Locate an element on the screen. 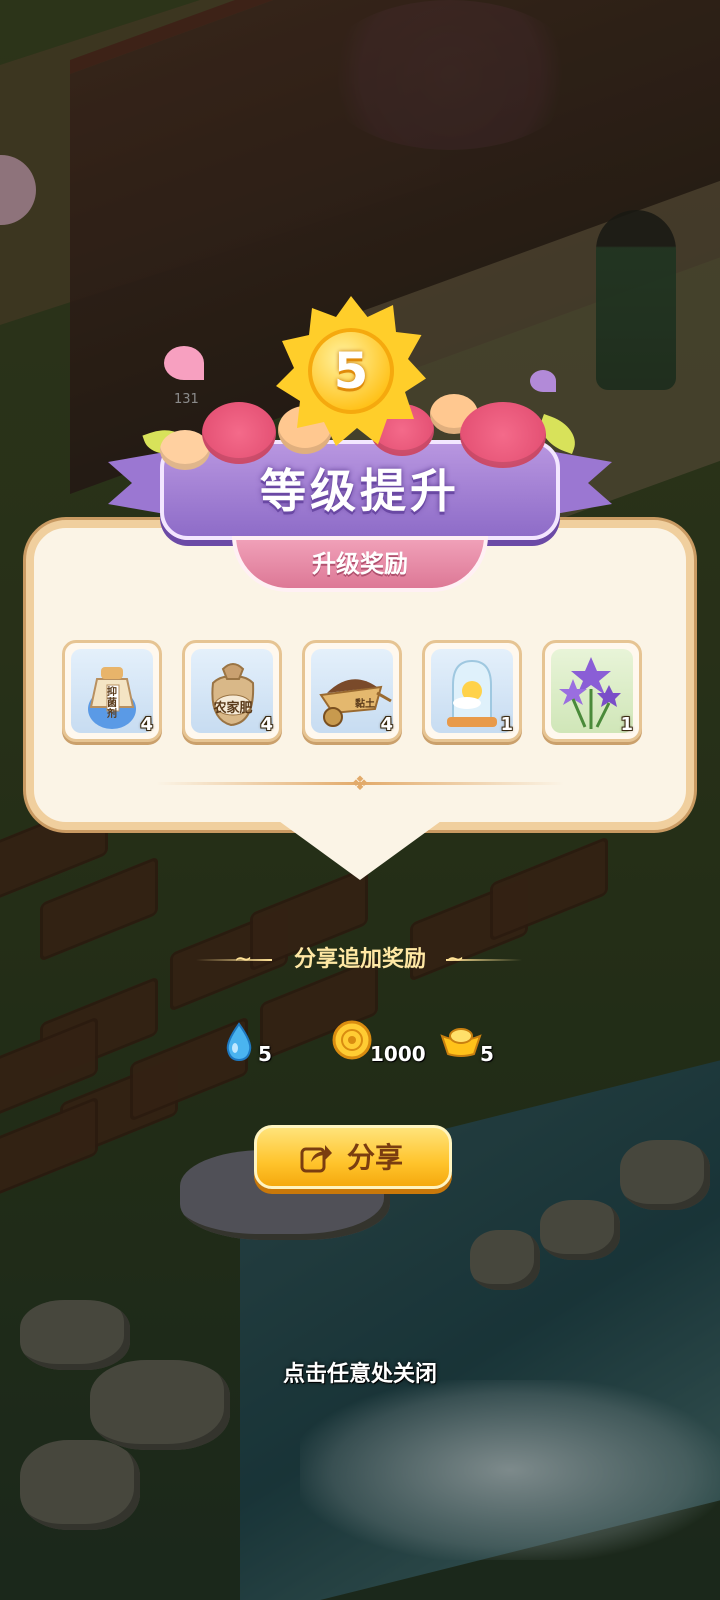 This screenshot has width=720, height=1600. share-button: 分享 is located at coordinates (353, 1157).